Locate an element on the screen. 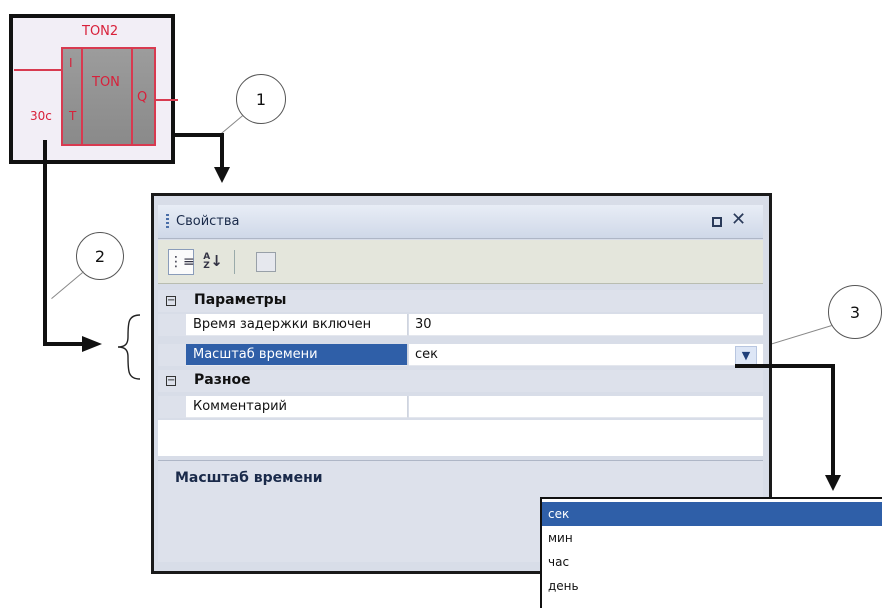  category-label-misc: Разное is located at coordinates (222, 380).